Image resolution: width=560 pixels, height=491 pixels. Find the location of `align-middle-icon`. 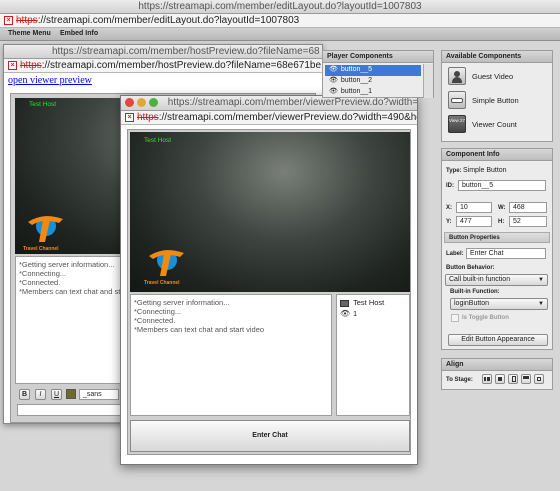

align-middle-icon is located at coordinates (539, 379).